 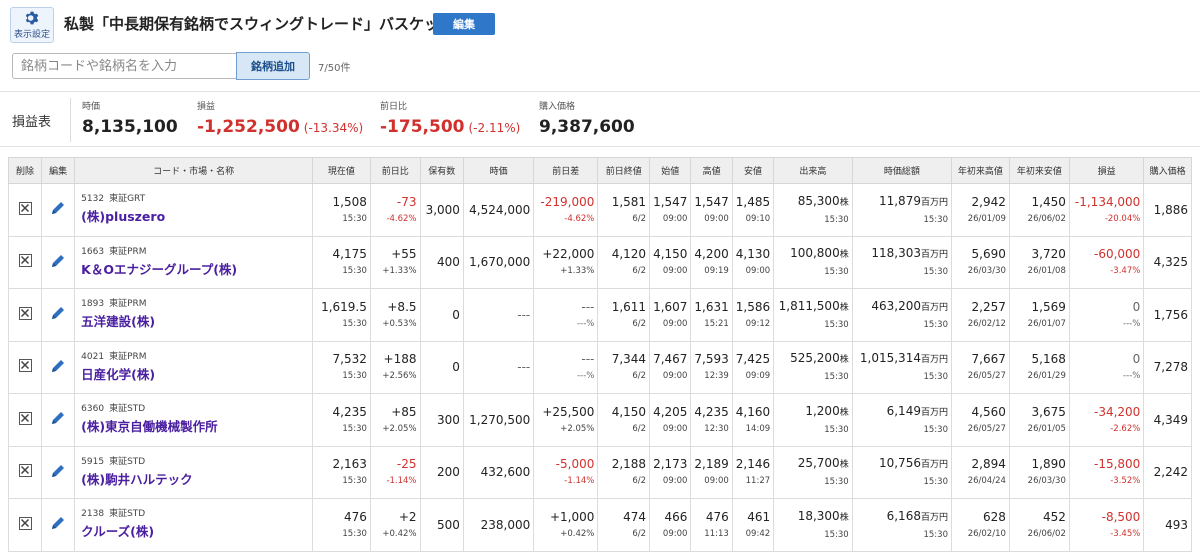 I want to click on quantity: 0, so click(x=456, y=367).